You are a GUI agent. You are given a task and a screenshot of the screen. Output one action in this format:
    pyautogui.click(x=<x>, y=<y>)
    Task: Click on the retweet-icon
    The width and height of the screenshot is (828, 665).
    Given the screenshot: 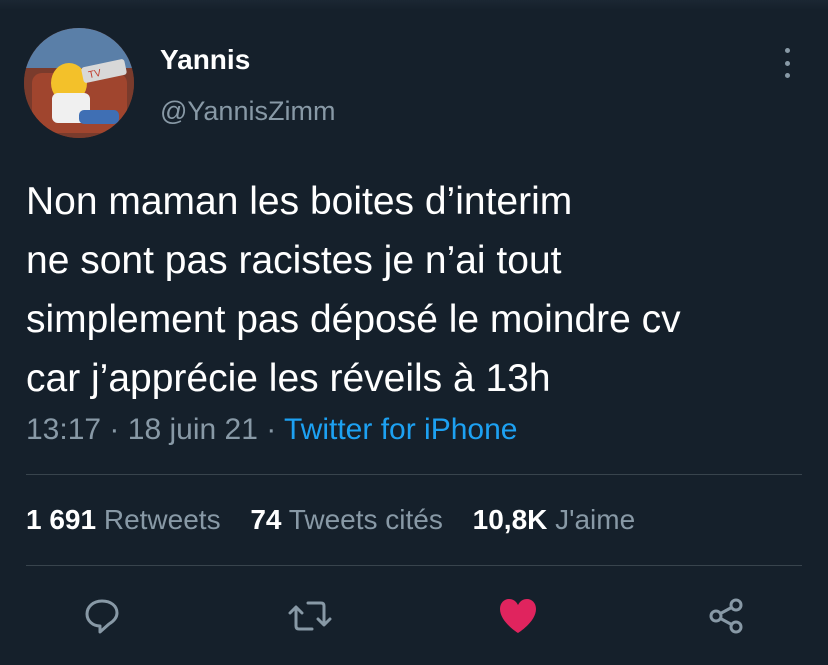 What is the action you would take?
    pyautogui.click(x=310, y=616)
    